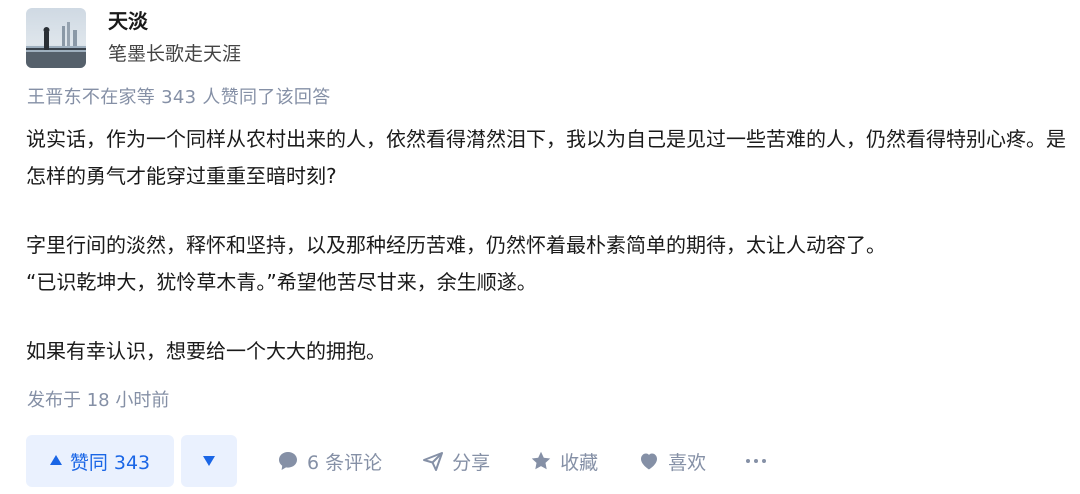  I want to click on more-button, so click(756, 461).